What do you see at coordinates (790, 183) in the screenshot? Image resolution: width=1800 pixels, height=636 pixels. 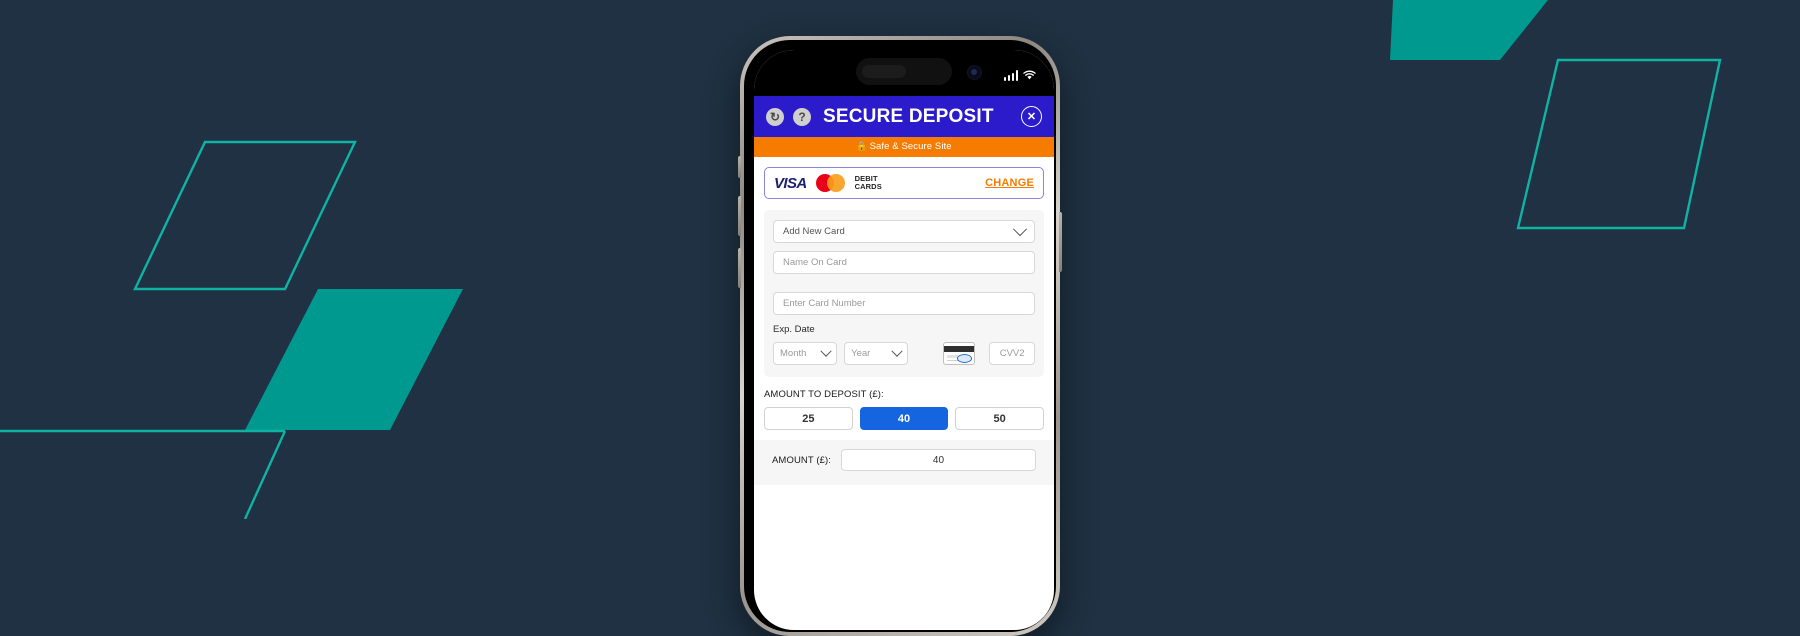 I see `visa-logo-icon: VISA` at bounding box center [790, 183].